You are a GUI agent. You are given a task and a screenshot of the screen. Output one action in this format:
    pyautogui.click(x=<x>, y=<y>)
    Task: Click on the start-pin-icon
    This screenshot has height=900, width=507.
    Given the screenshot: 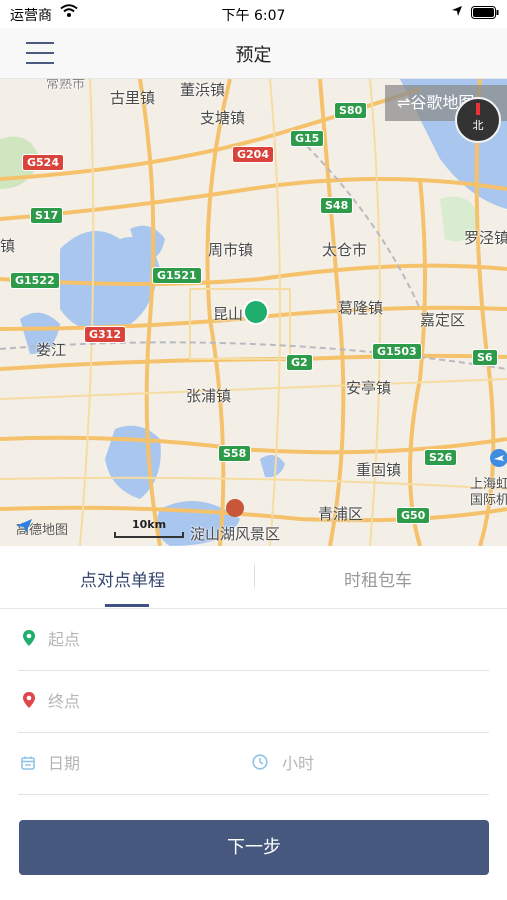 What is the action you would take?
    pyautogui.click(x=29, y=638)
    